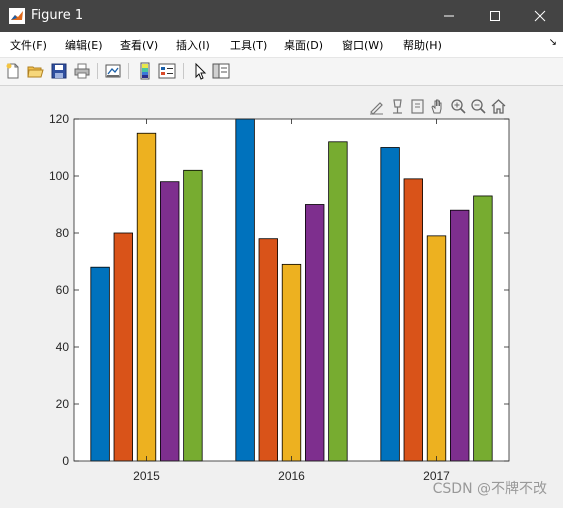 This screenshot has width=563, height=508. Describe the element at coordinates (59, 71) in the screenshot. I see `save-icon` at that location.